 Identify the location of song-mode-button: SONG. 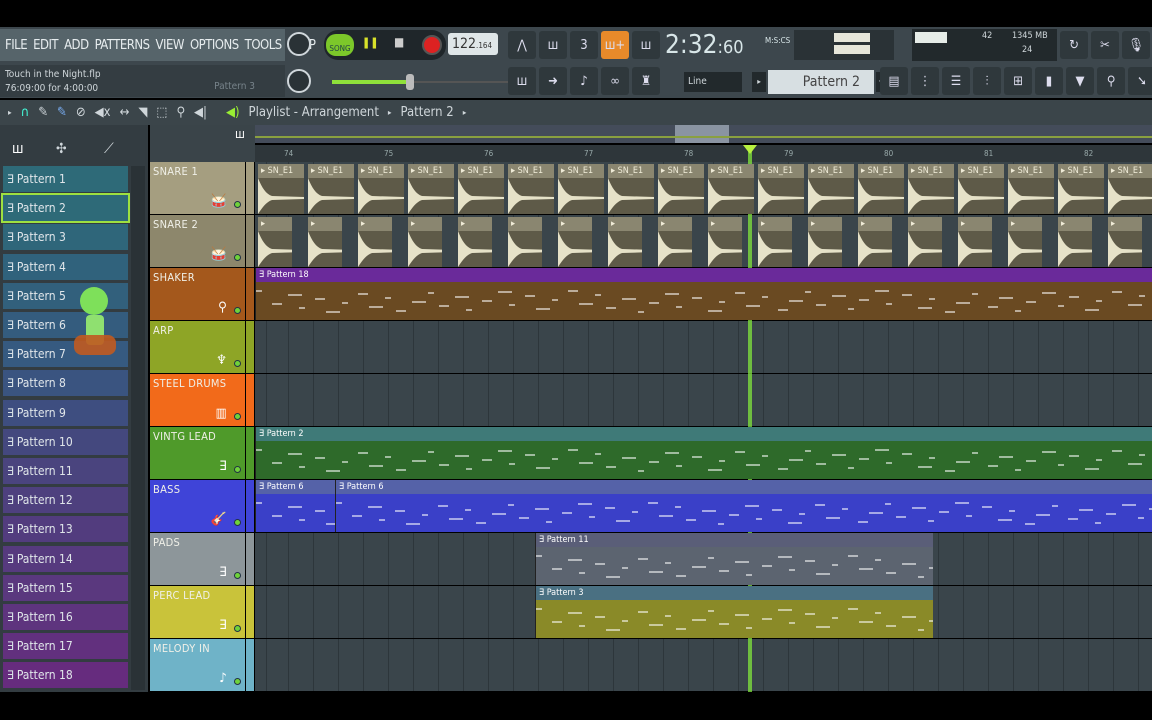
(340, 45).